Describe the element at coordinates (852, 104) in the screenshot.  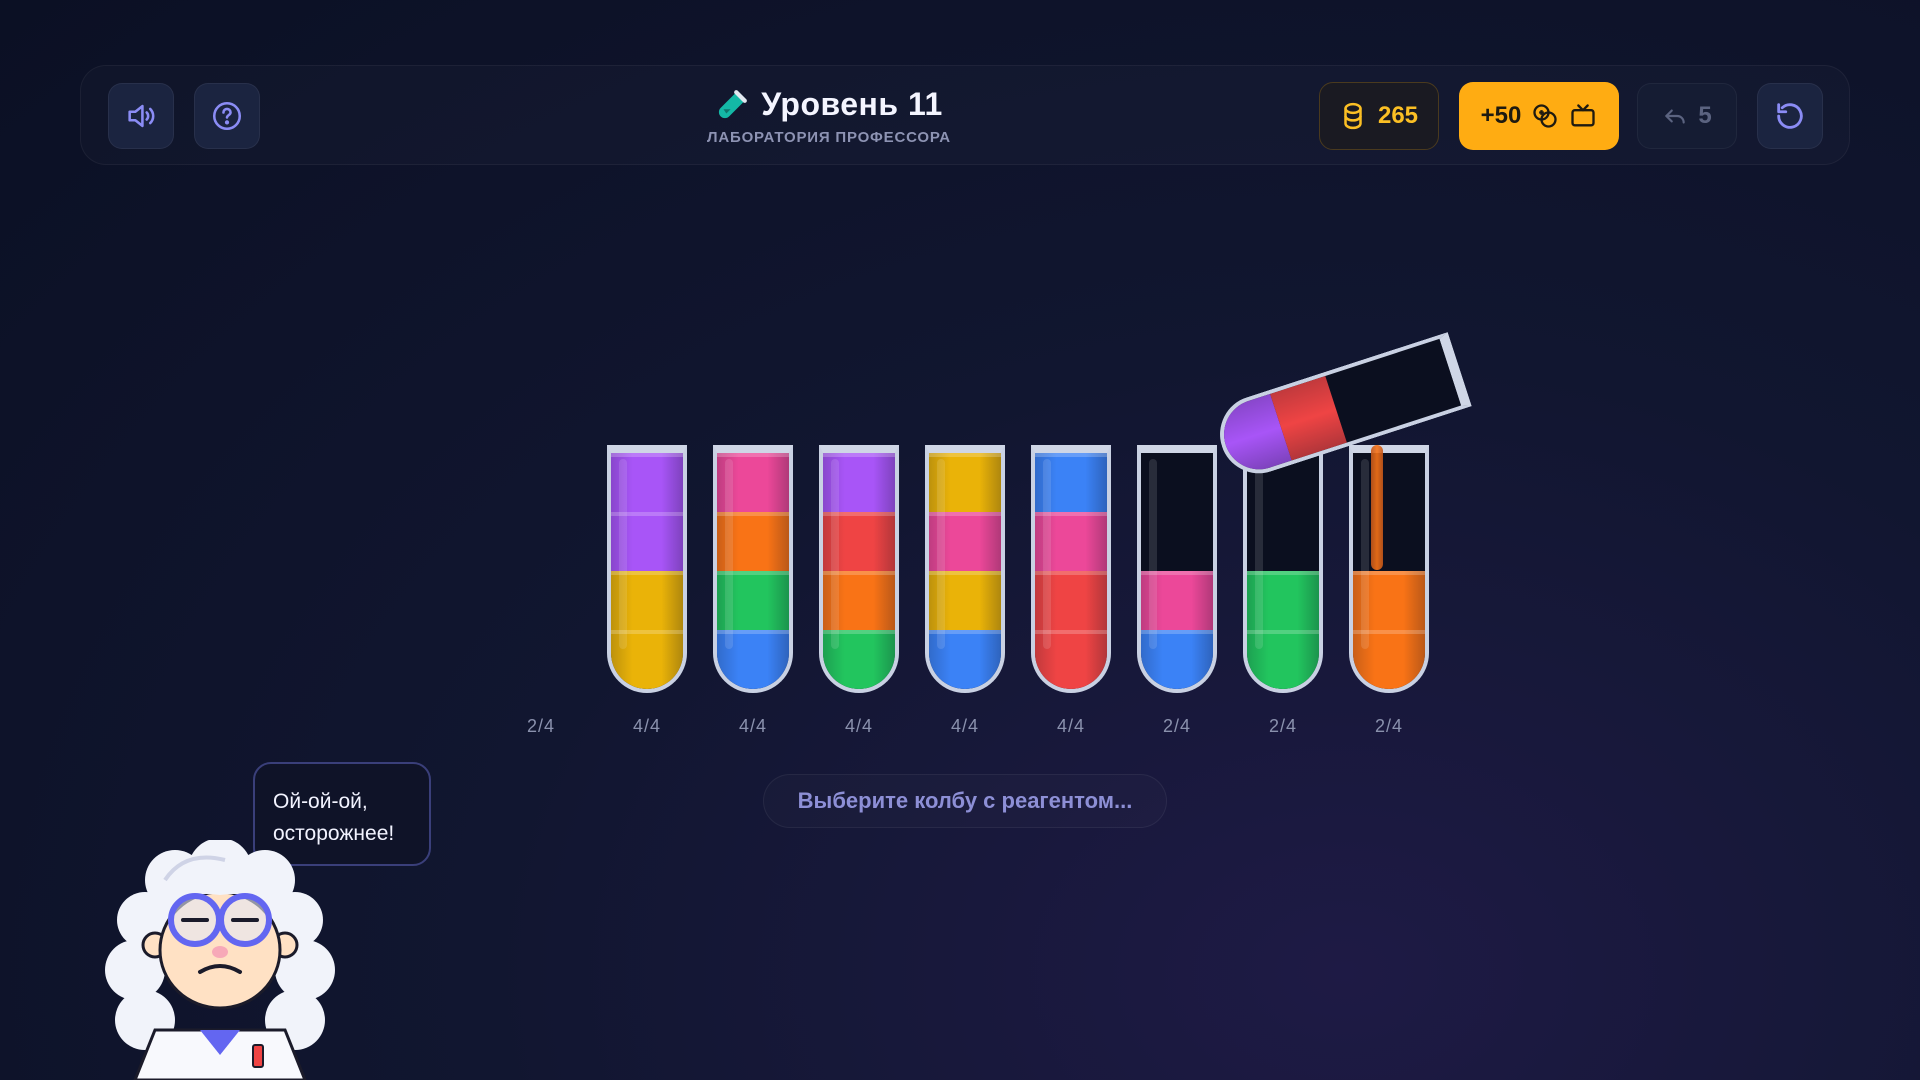
I see `level-title: Уровень 11` at that location.